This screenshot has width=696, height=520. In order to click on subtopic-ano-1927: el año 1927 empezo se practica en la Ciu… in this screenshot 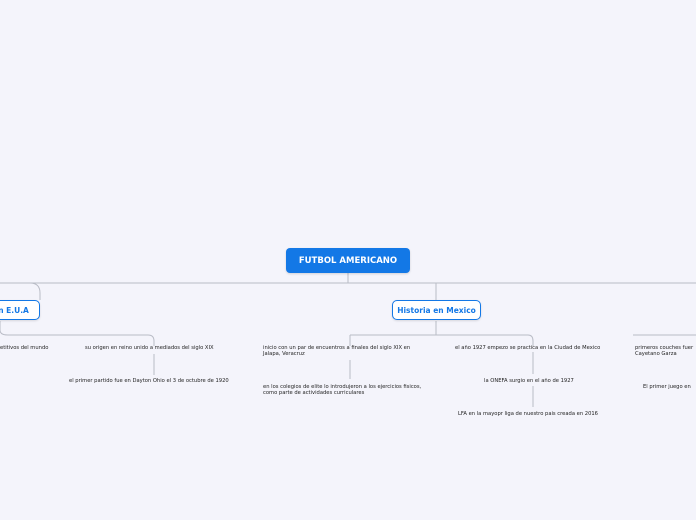, I will do `click(527, 348)`.